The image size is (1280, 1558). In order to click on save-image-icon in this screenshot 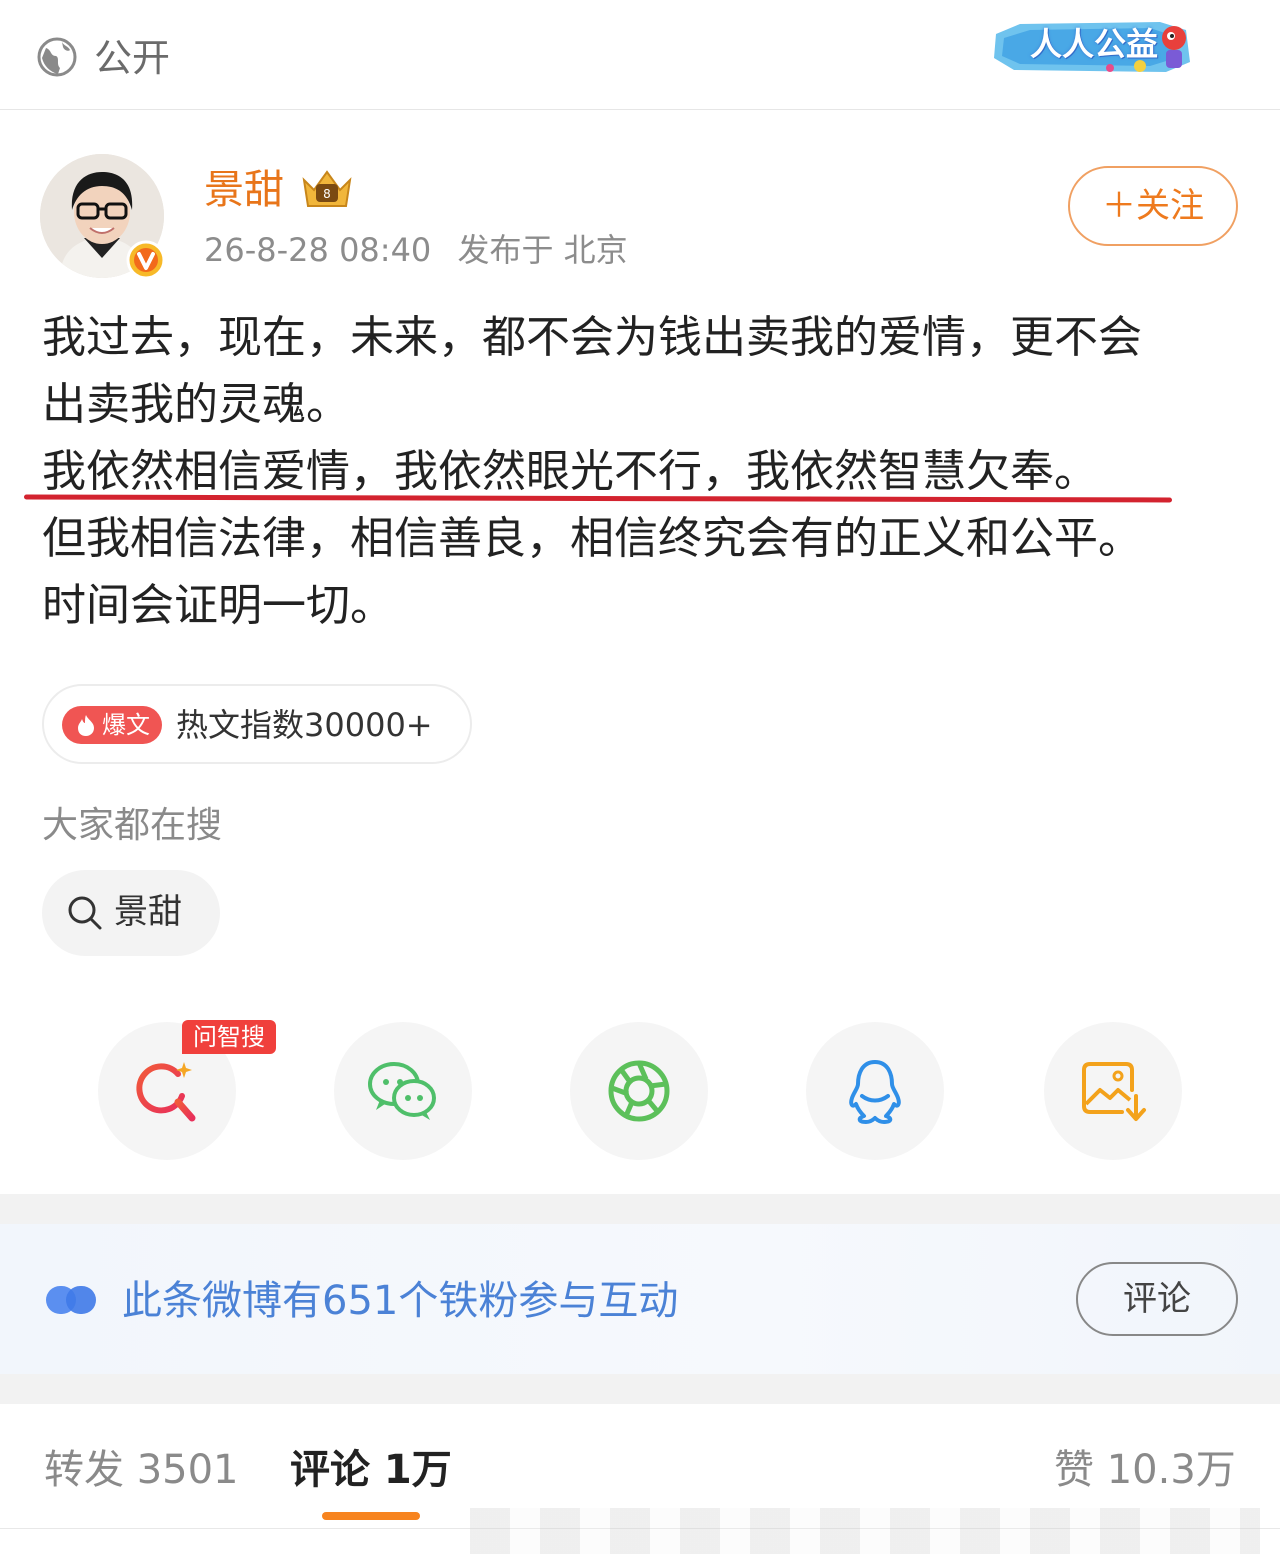, I will do `click(1114, 1091)`.